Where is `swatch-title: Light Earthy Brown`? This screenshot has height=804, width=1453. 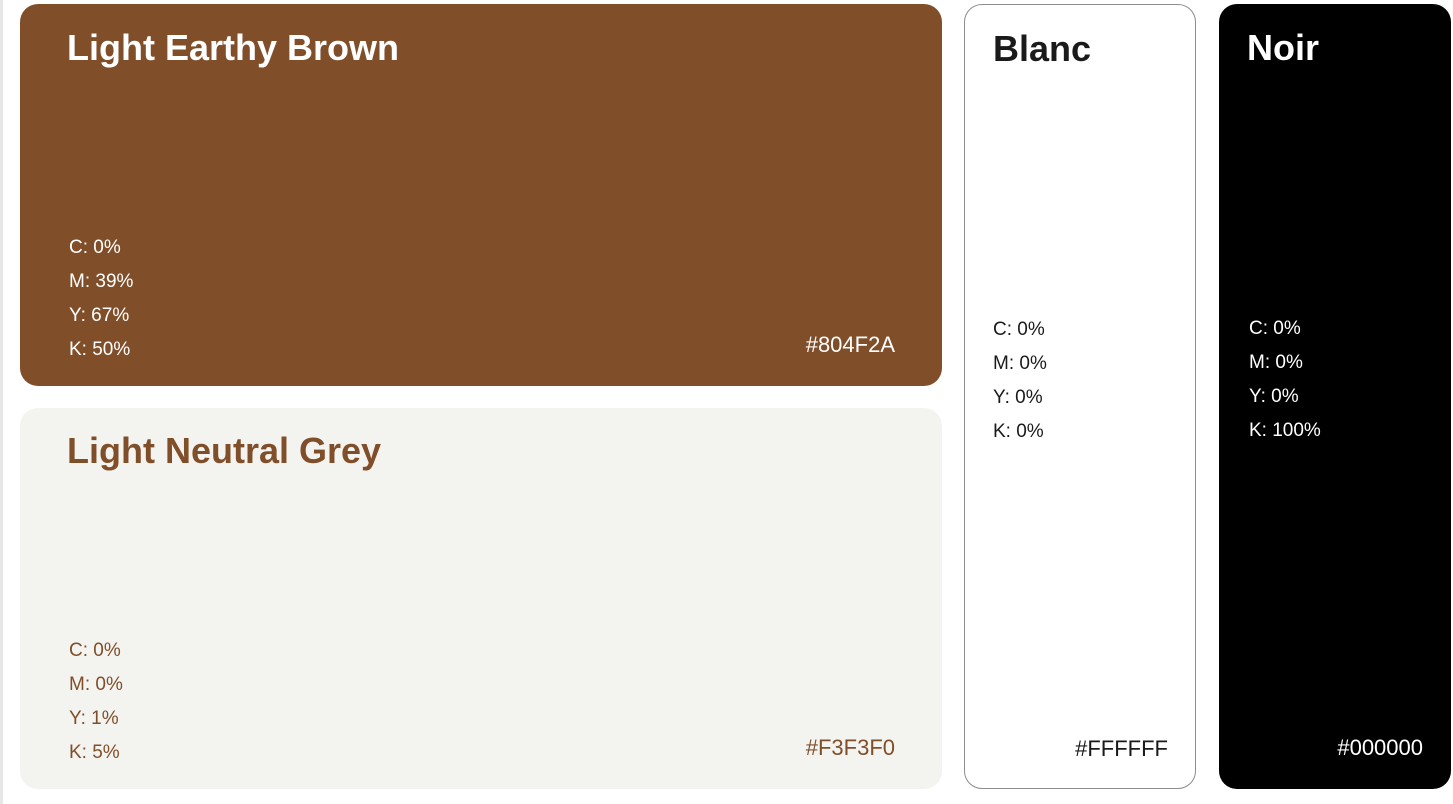
swatch-title: Light Earthy Brown is located at coordinates (233, 47).